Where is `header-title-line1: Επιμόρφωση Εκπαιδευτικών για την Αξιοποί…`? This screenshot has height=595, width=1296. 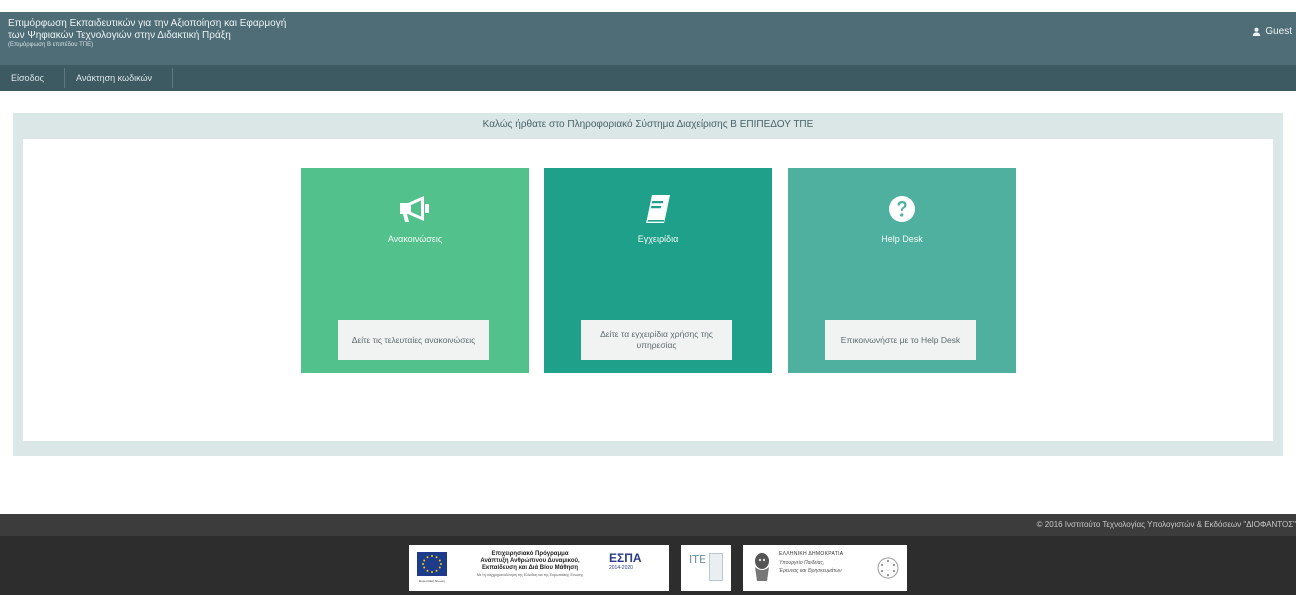 header-title-line1: Επιμόρφωση Εκπαιδευτικών για την Αξιοποί… is located at coordinates (147, 23).